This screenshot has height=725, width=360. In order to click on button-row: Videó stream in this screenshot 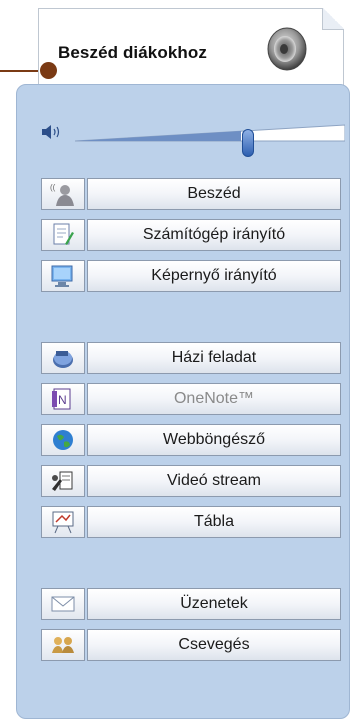, I will do `click(191, 482)`.